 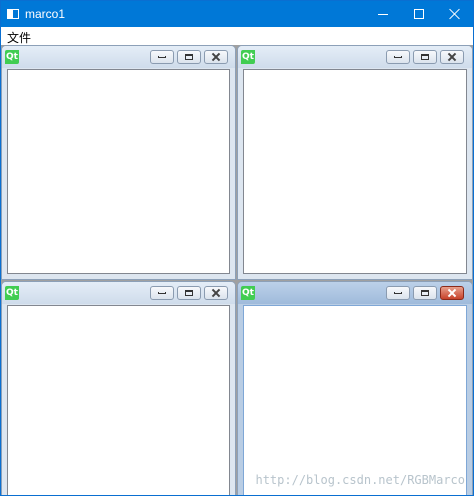 I want to click on window-title: marco1, so click(x=45, y=14).